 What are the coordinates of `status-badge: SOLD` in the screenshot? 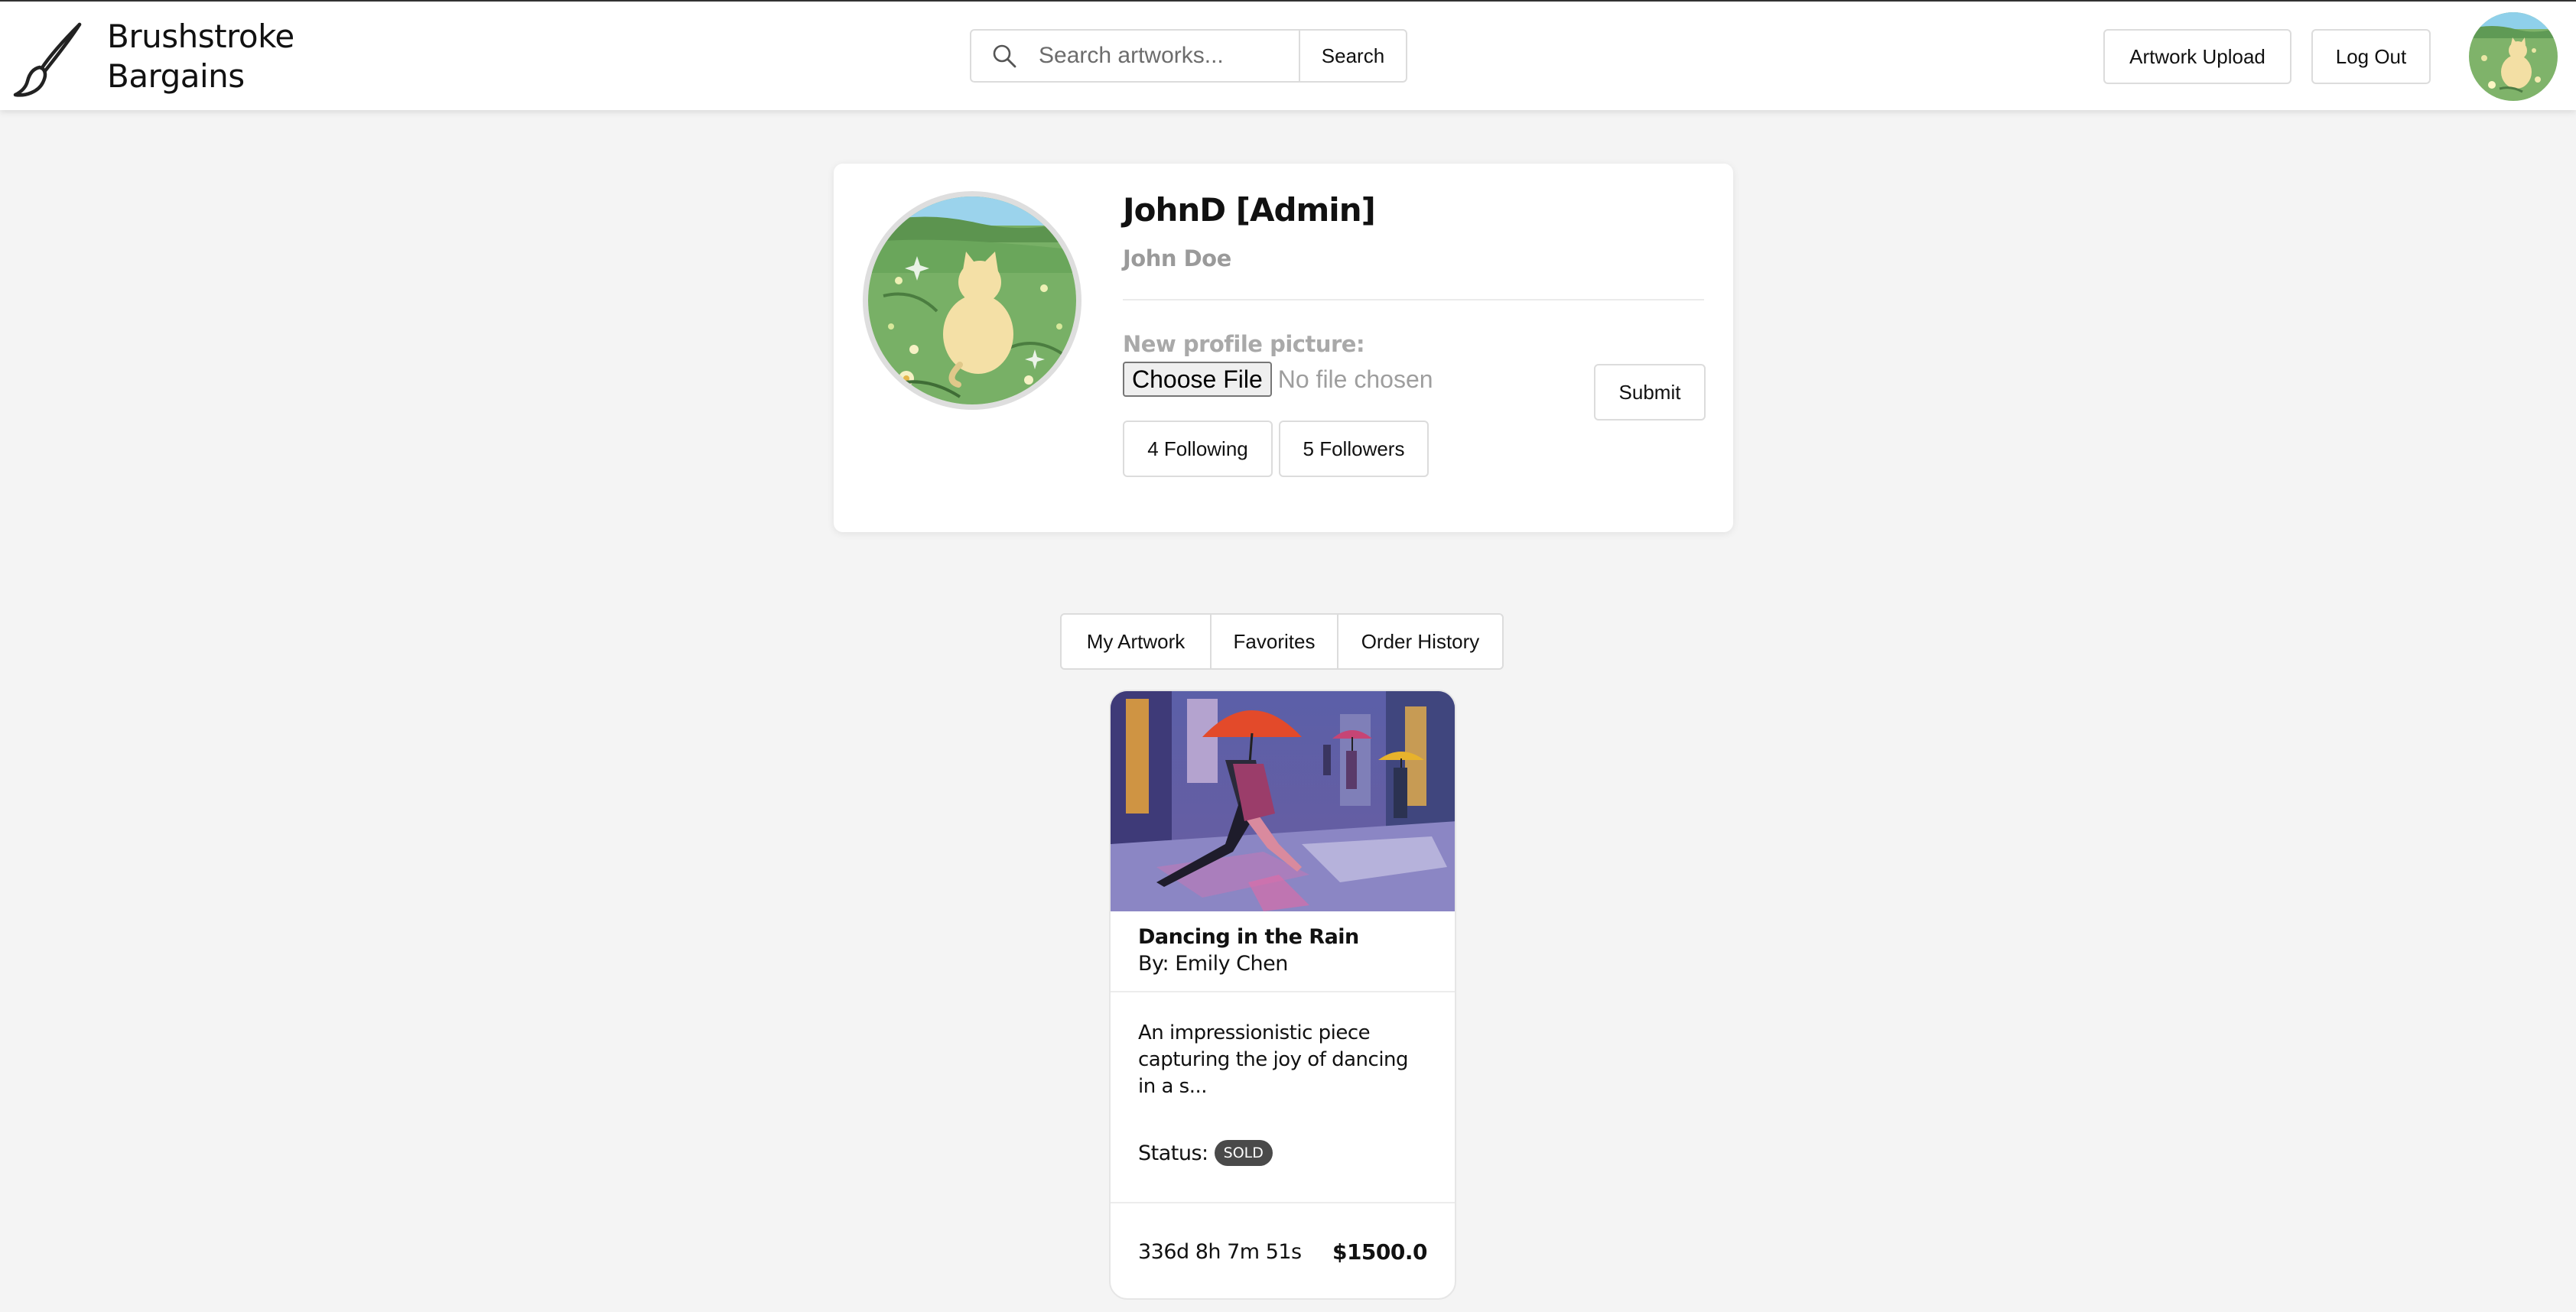 It's located at (1243, 1153).